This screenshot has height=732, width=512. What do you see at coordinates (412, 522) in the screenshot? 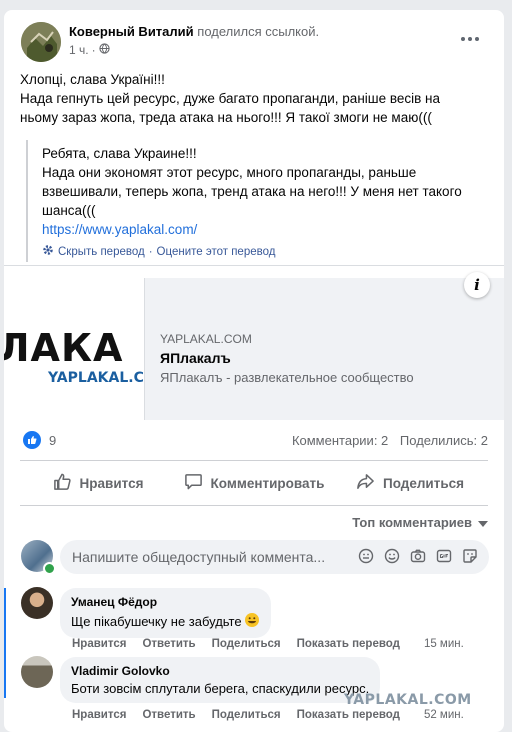
I see `comments-sort-label: Топ комментариев` at bounding box center [412, 522].